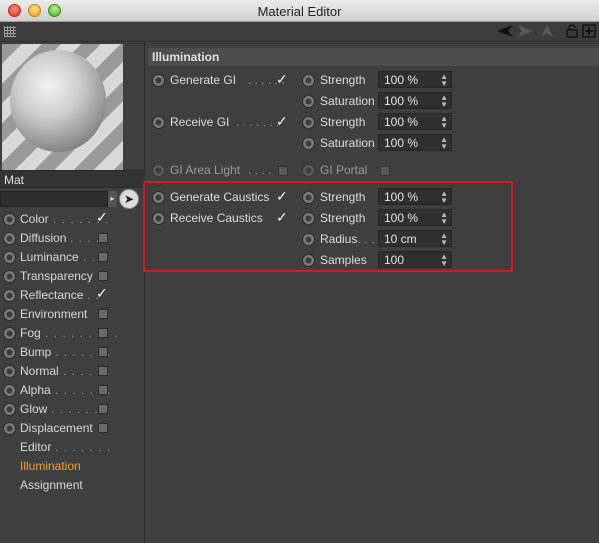  What do you see at coordinates (30, 333) in the screenshot?
I see `channel-label: Fog` at bounding box center [30, 333].